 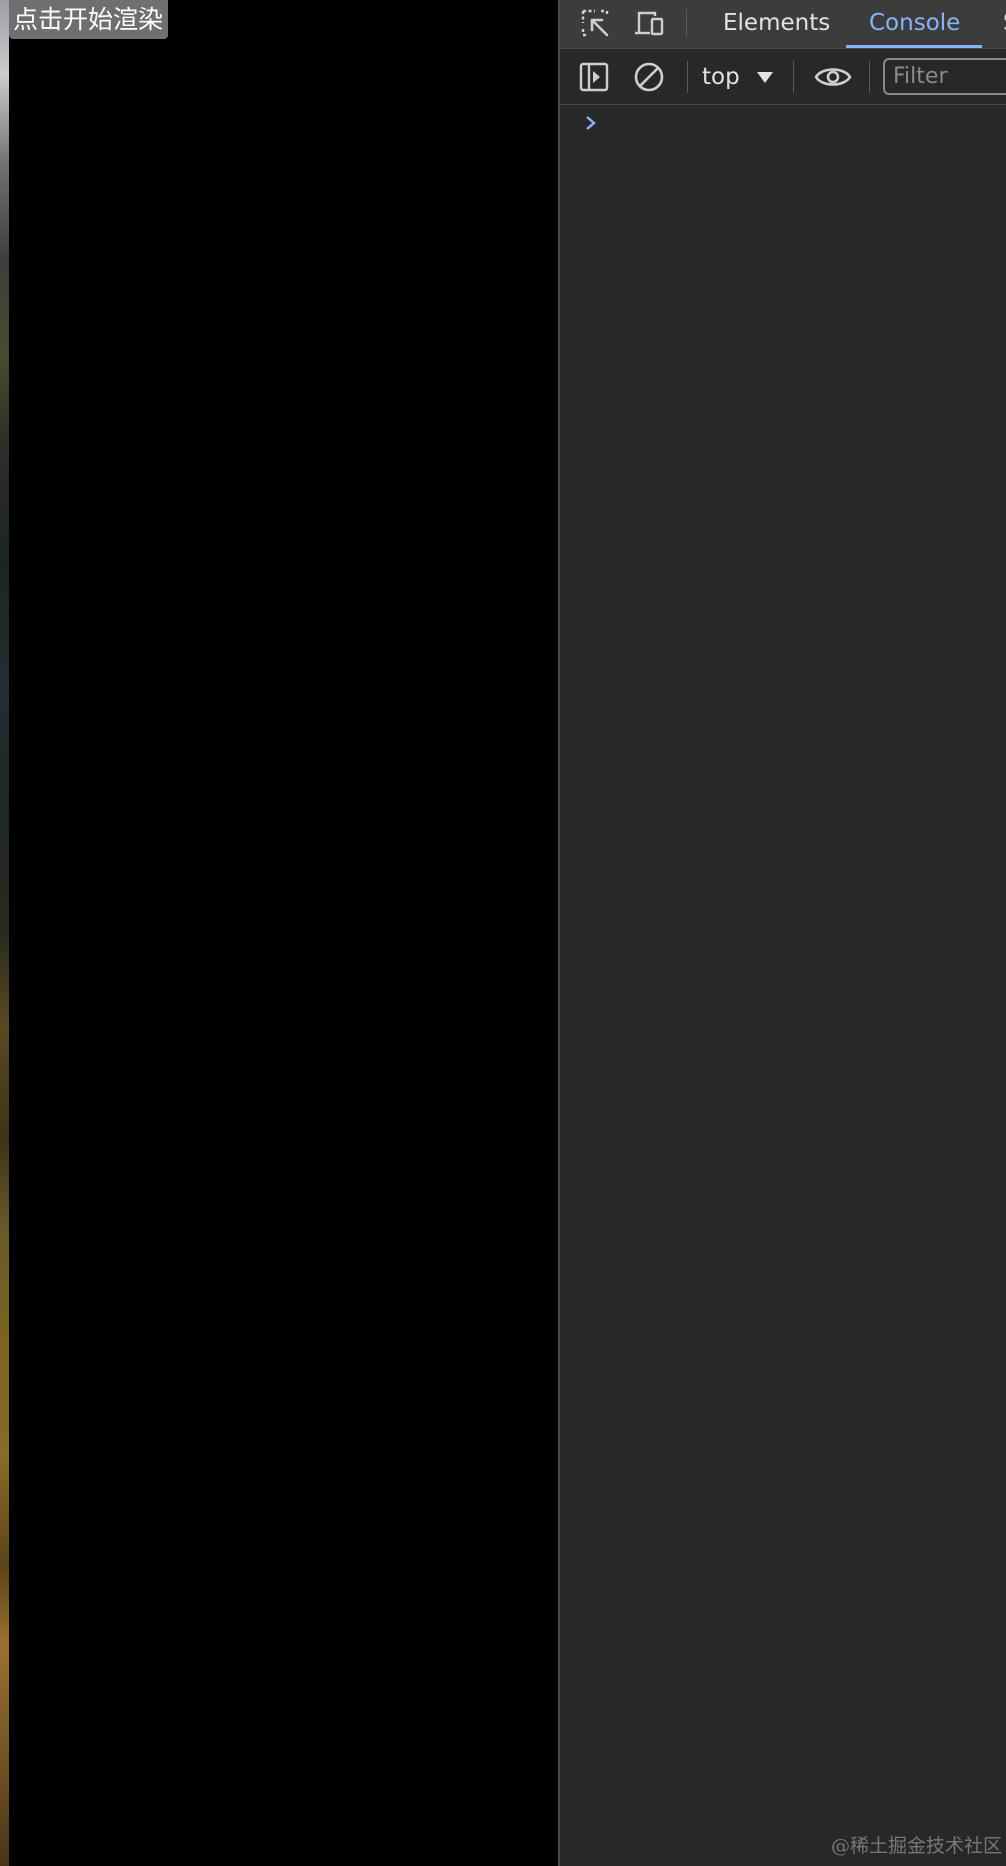 What do you see at coordinates (721, 77) in the screenshot?
I see `context-selector-value: top` at bounding box center [721, 77].